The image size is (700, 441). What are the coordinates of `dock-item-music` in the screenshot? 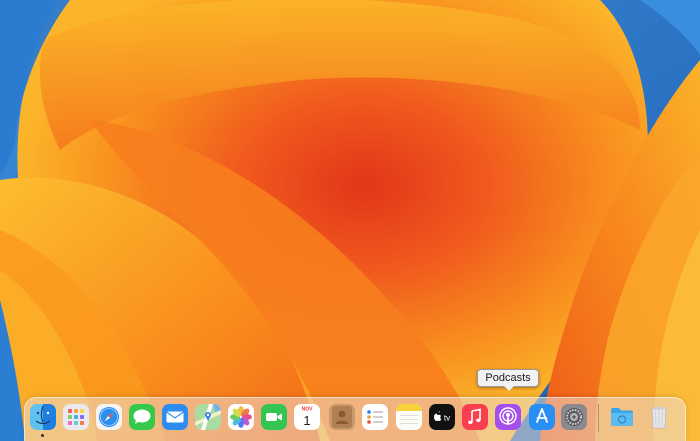 It's located at (475, 417).